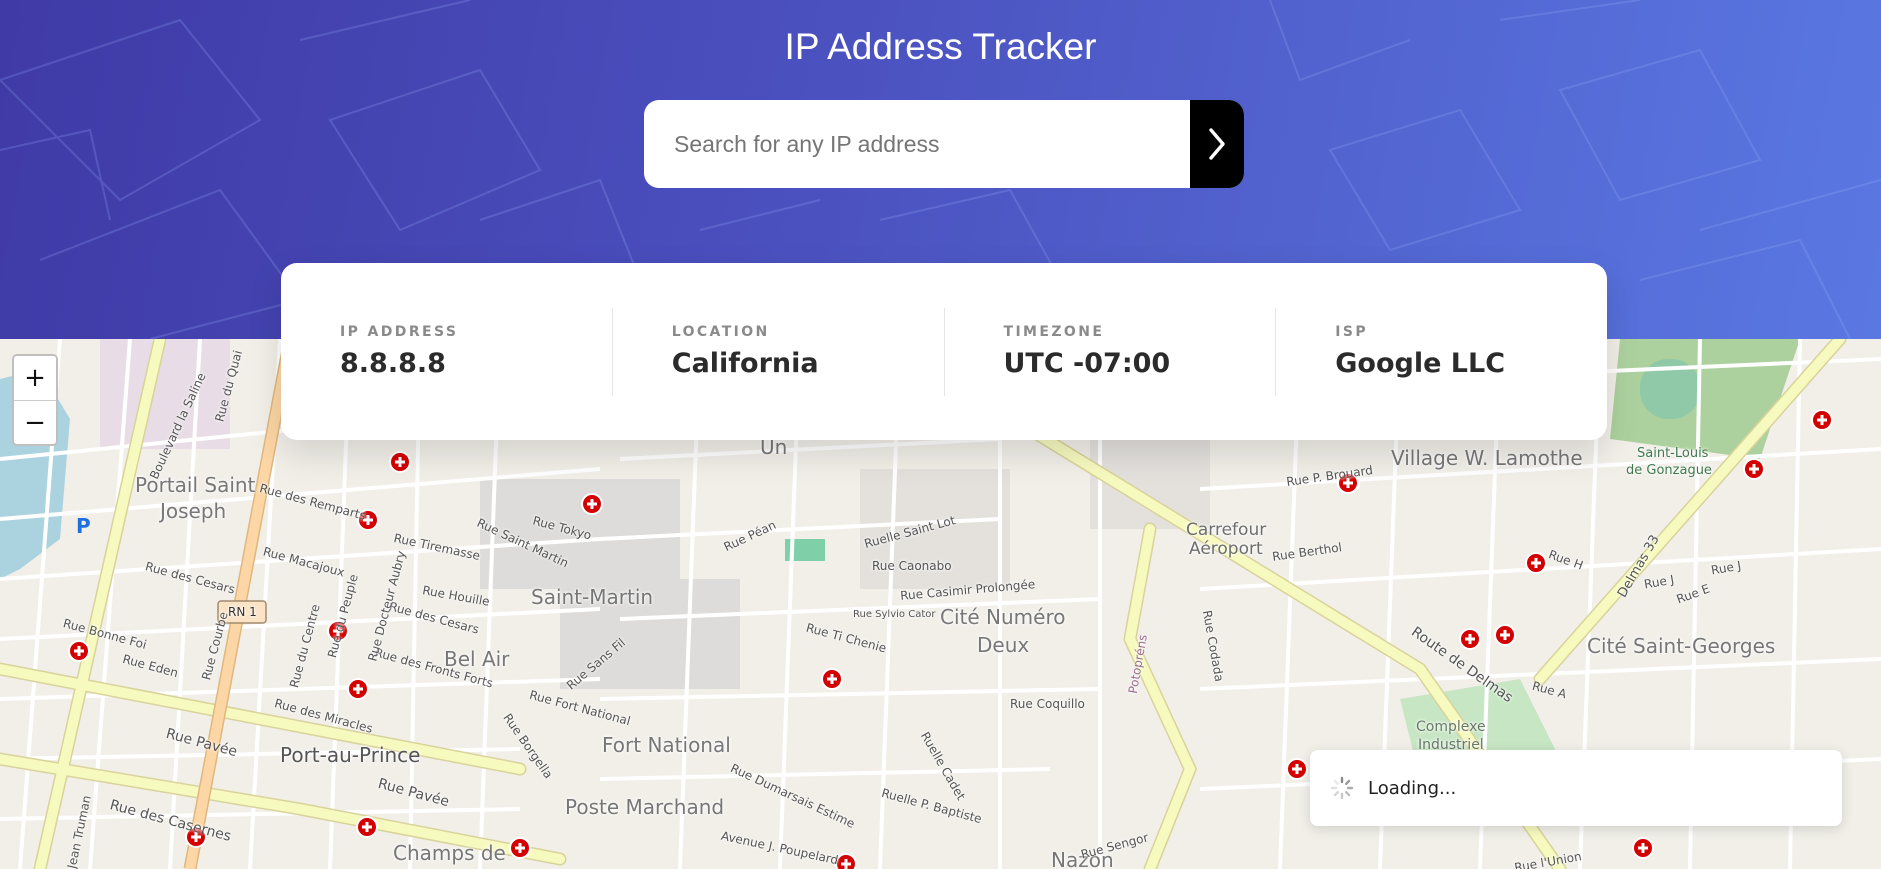 The image size is (1881, 869). Describe the element at coordinates (1003, 617) in the screenshot. I see `place-label: Cité Numéro` at that location.